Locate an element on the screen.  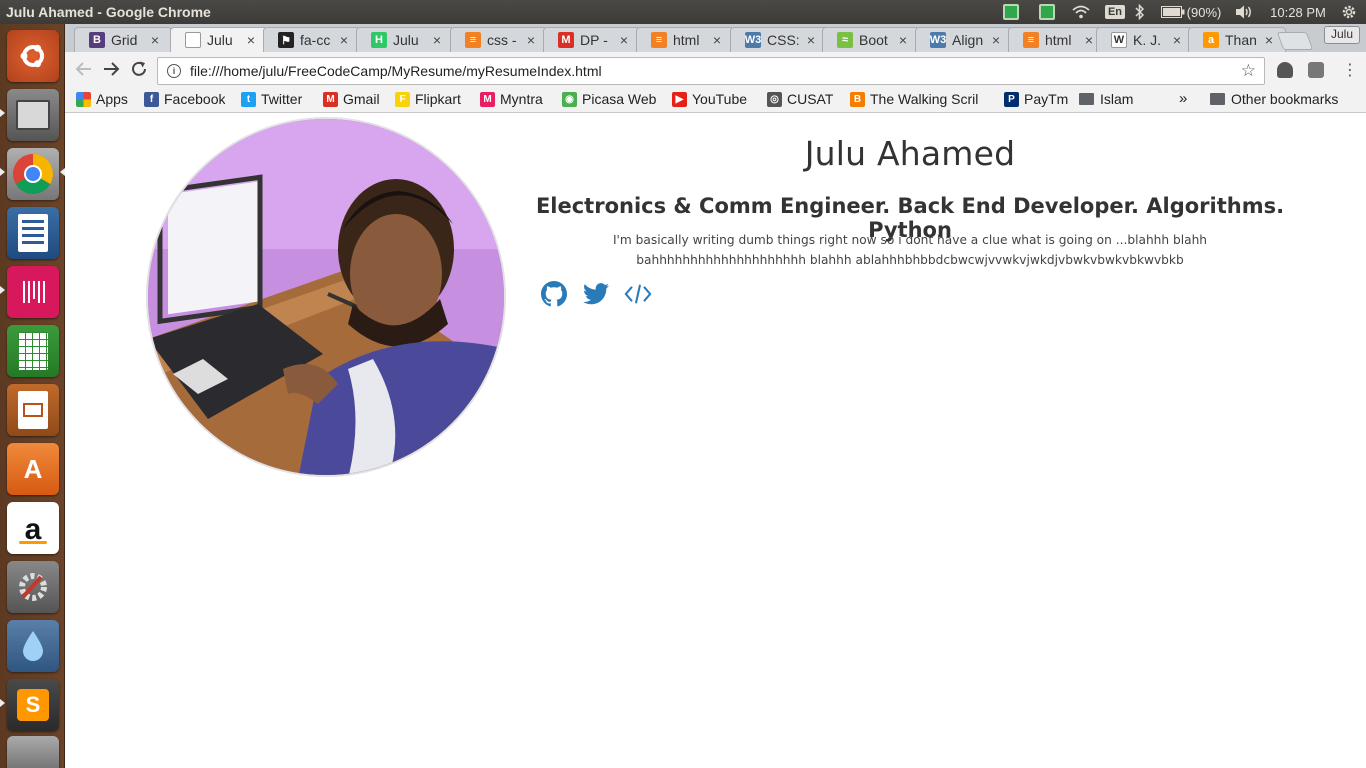
bookmark-label: YouTube is located at coordinates (720, 99).